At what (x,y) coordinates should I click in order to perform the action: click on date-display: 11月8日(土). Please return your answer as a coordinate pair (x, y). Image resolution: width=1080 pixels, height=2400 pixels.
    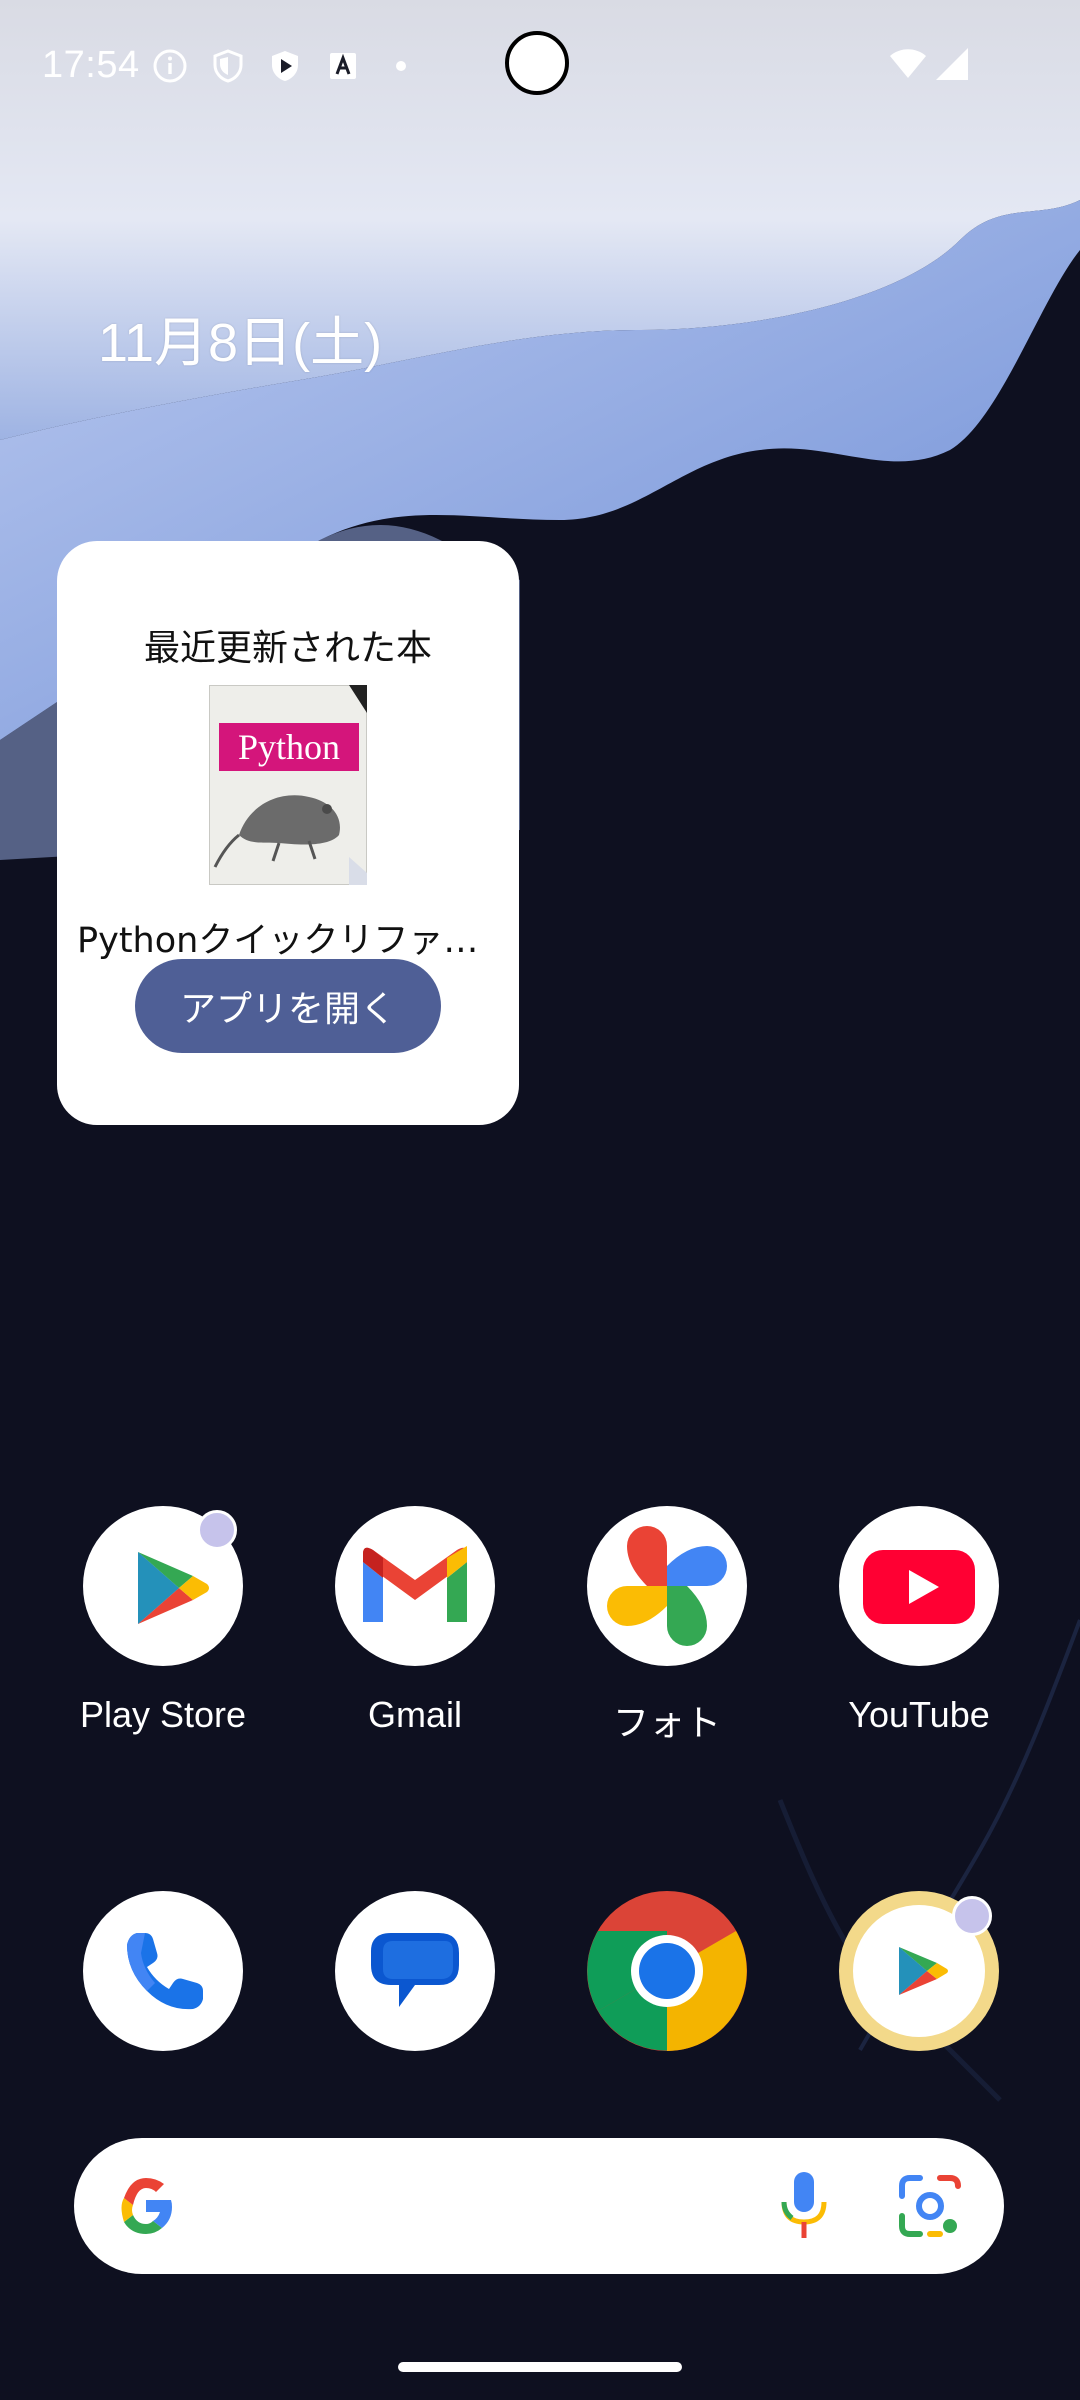
    Looking at the image, I should click on (240, 337).